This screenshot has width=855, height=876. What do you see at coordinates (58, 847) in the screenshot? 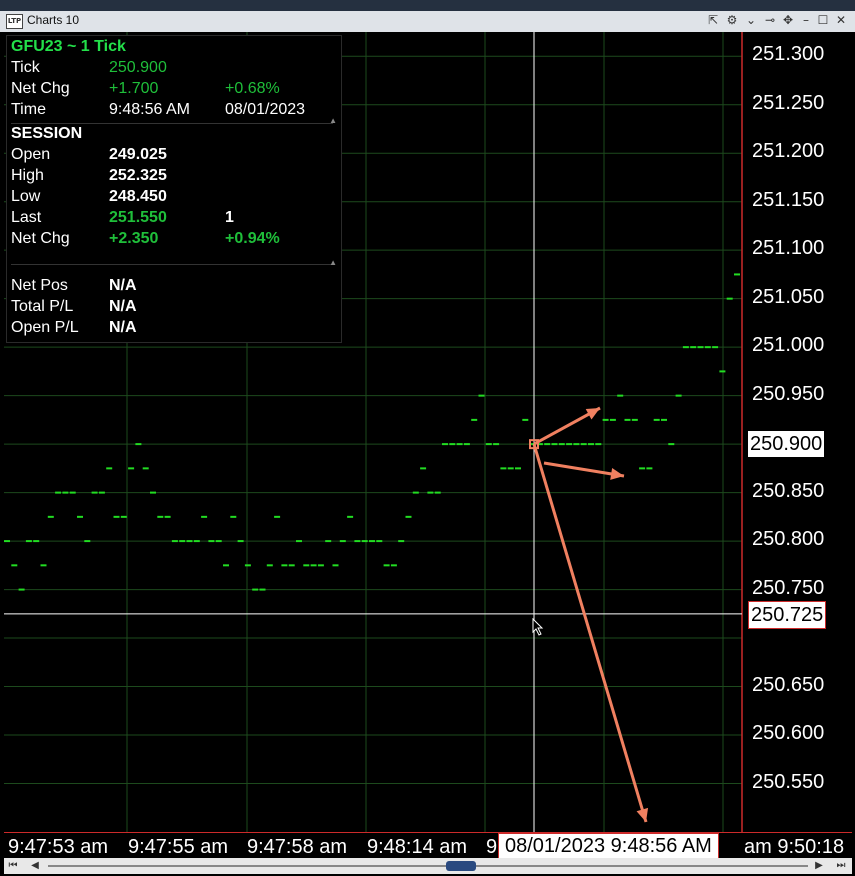
I see `time-tick-label: 9:47:53 am` at bounding box center [58, 847].